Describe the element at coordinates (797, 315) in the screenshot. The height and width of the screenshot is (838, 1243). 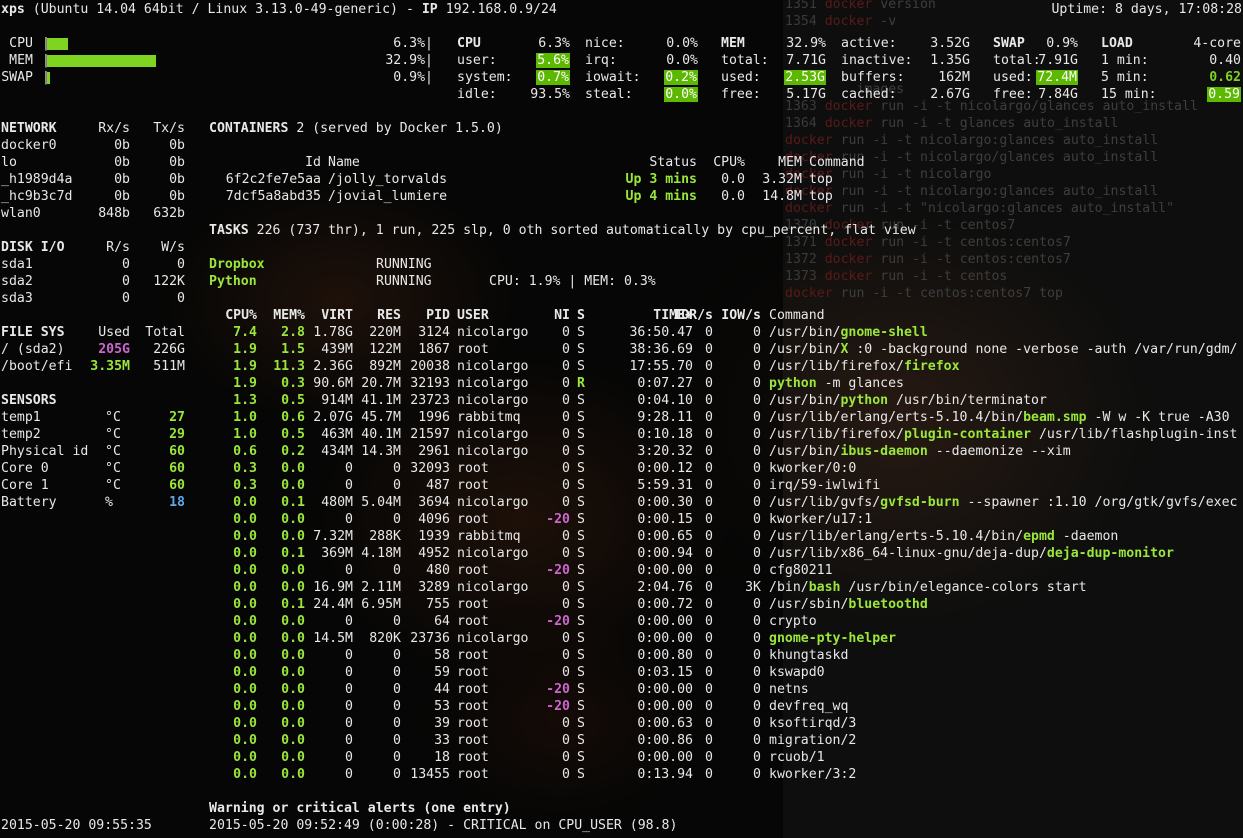
I see `process-header-command: Command` at that location.